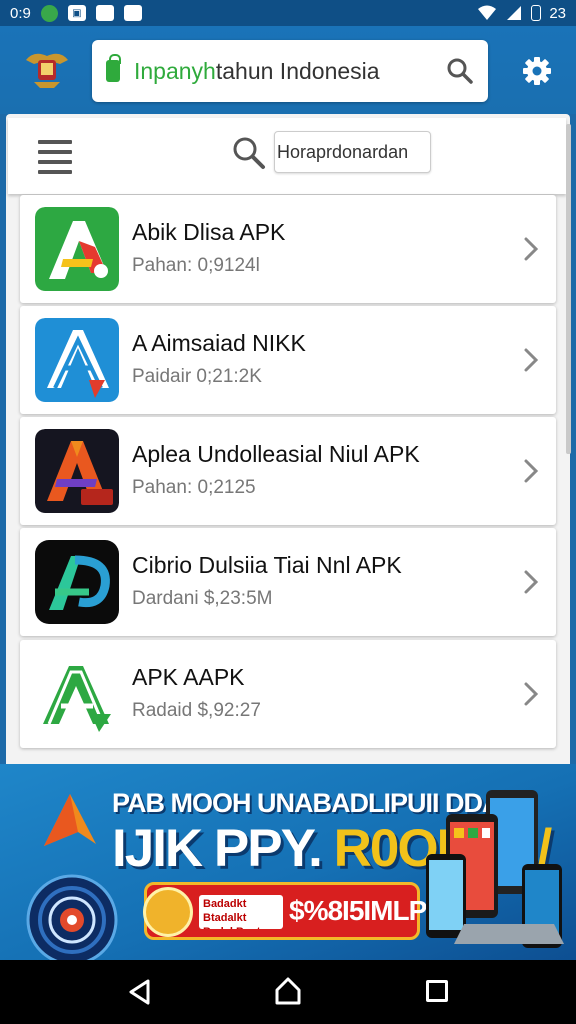 Image resolution: width=576 pixels, height=1024 pixels. Describe the element at coordinates (568, 289) in the screenshot. I see `scrollbar` at that location.